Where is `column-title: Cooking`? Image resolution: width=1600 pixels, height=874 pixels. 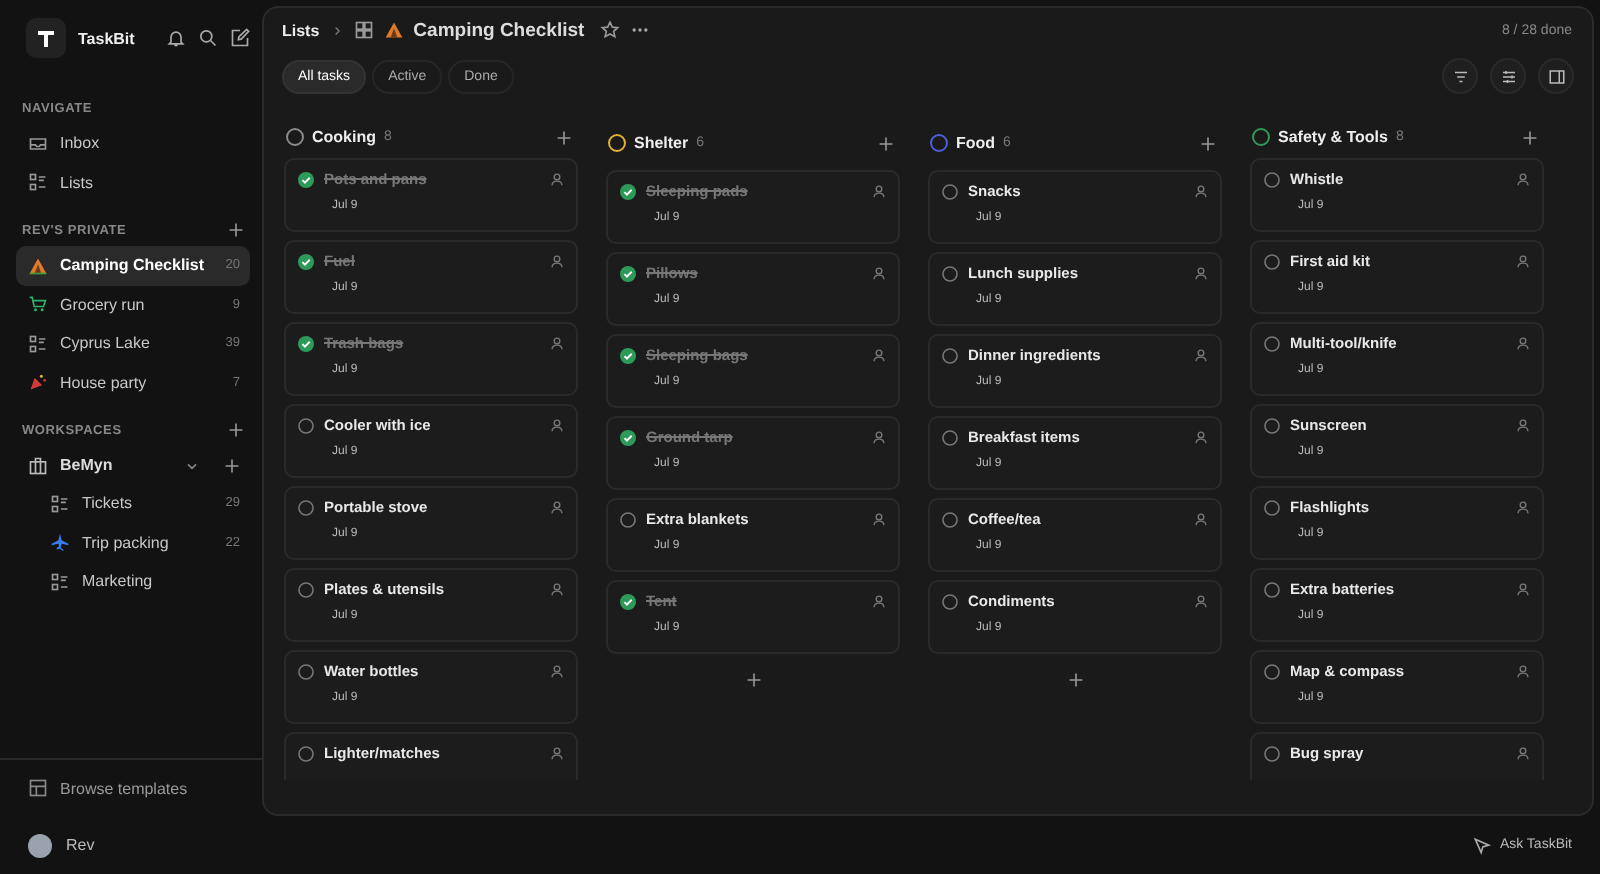 column-title: Cooking is located at coordinates (344, 137).